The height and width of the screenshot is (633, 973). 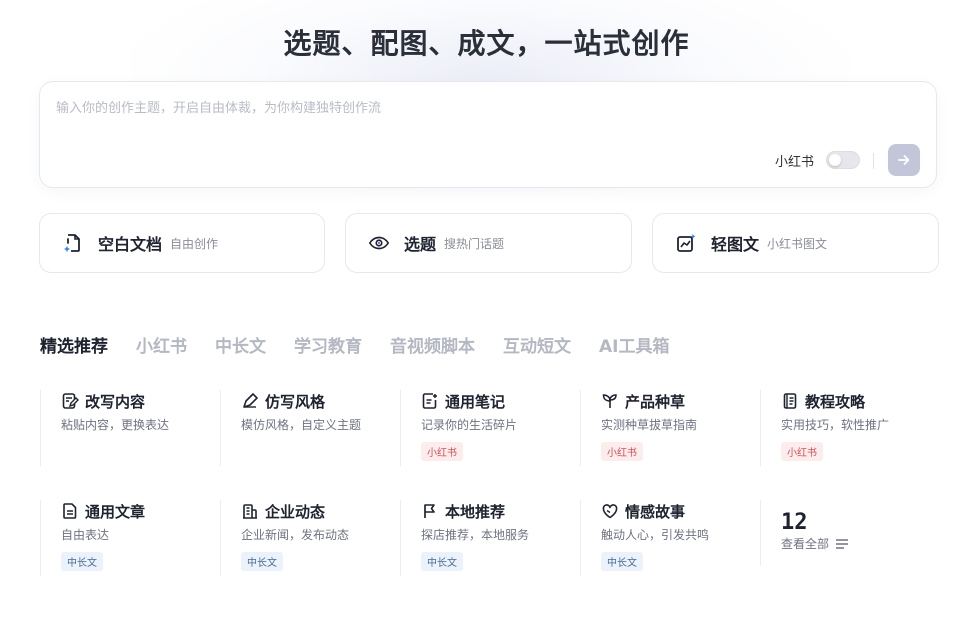 I want to click on template-desc: 触动人心，引发共鸣, so click(x=655, y=535).